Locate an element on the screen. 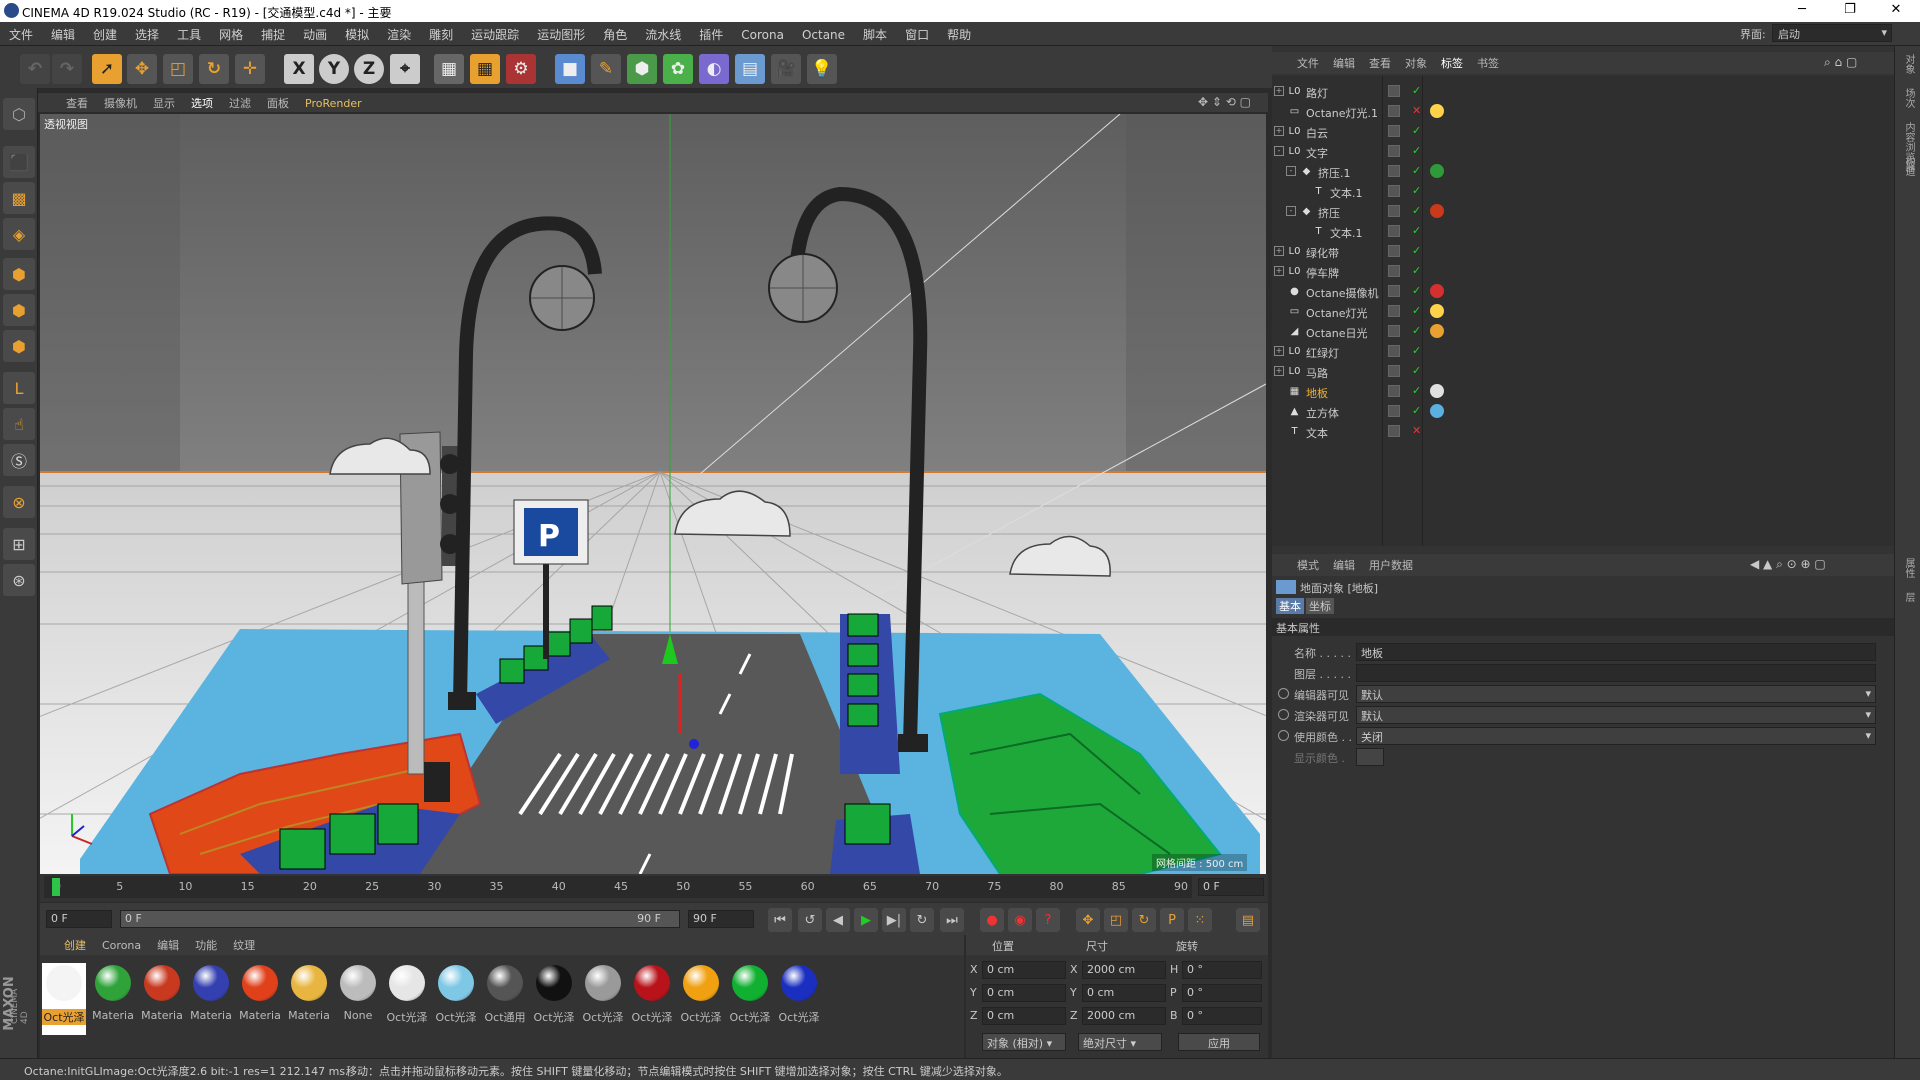 This screenshot has height=1080, width=1920. rotation-field: 0 ° is located at coordinates (1222, 993).